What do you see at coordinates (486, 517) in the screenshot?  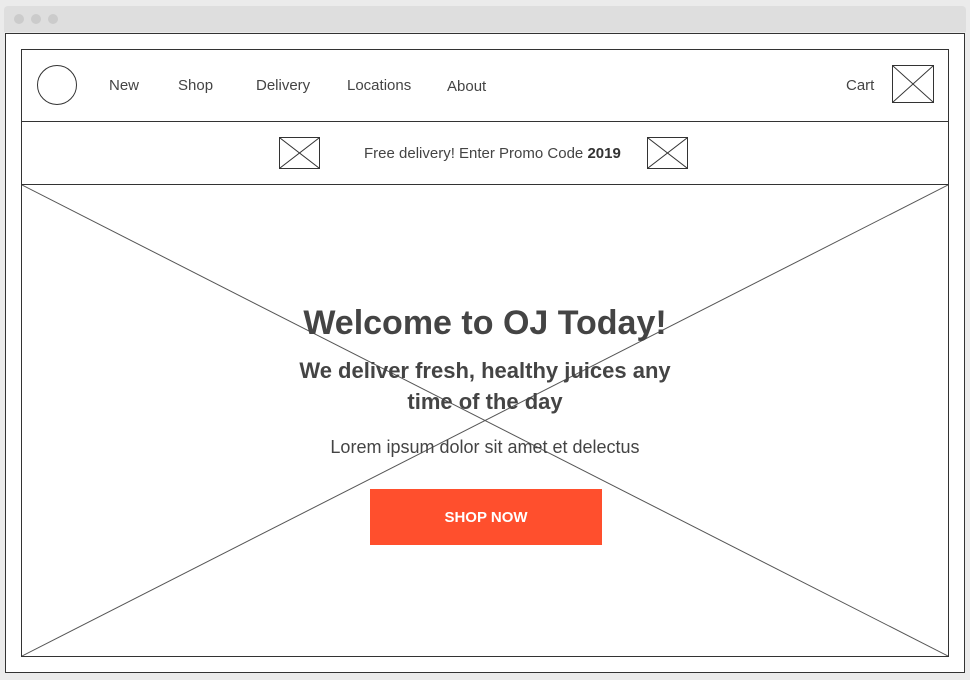 I see `shop-now-button: SHOP NOW` at bounding box center [486, 517].